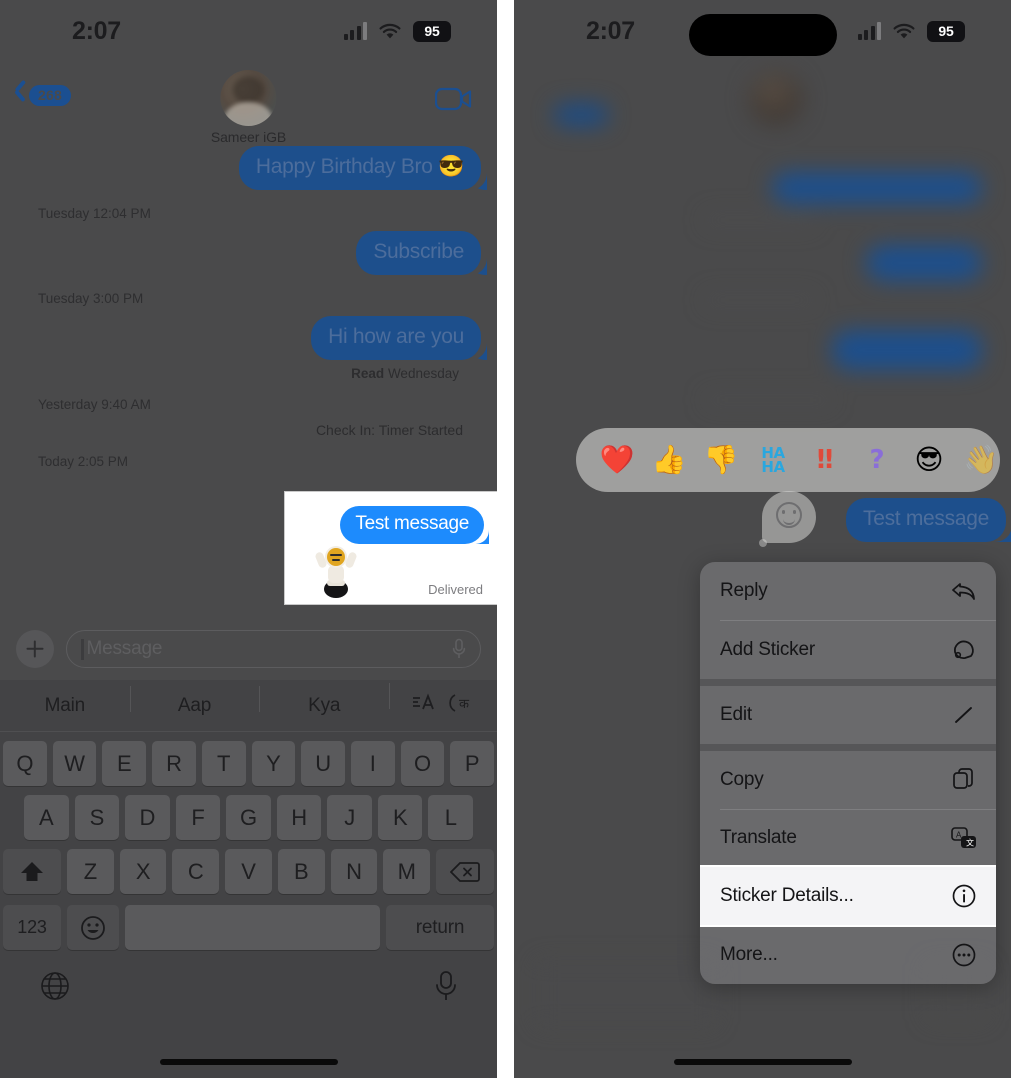  What do you see at coordinates (248, 137) in the screenshot?
I see `contact-name: Sameer iGB` at bounding box center [248, 137].